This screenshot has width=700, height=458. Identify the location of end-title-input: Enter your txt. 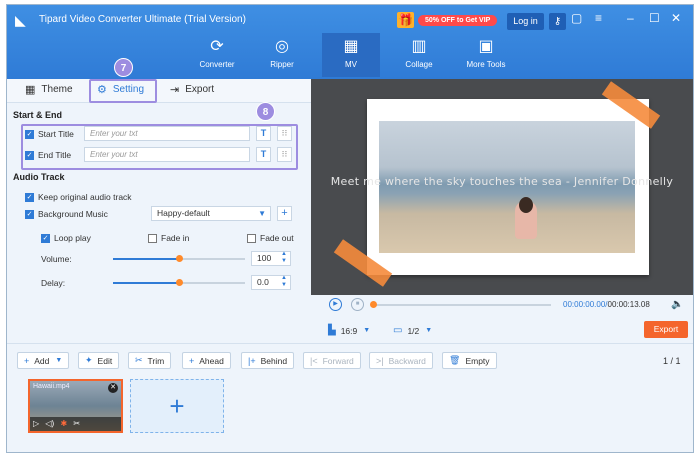
(167, 154).